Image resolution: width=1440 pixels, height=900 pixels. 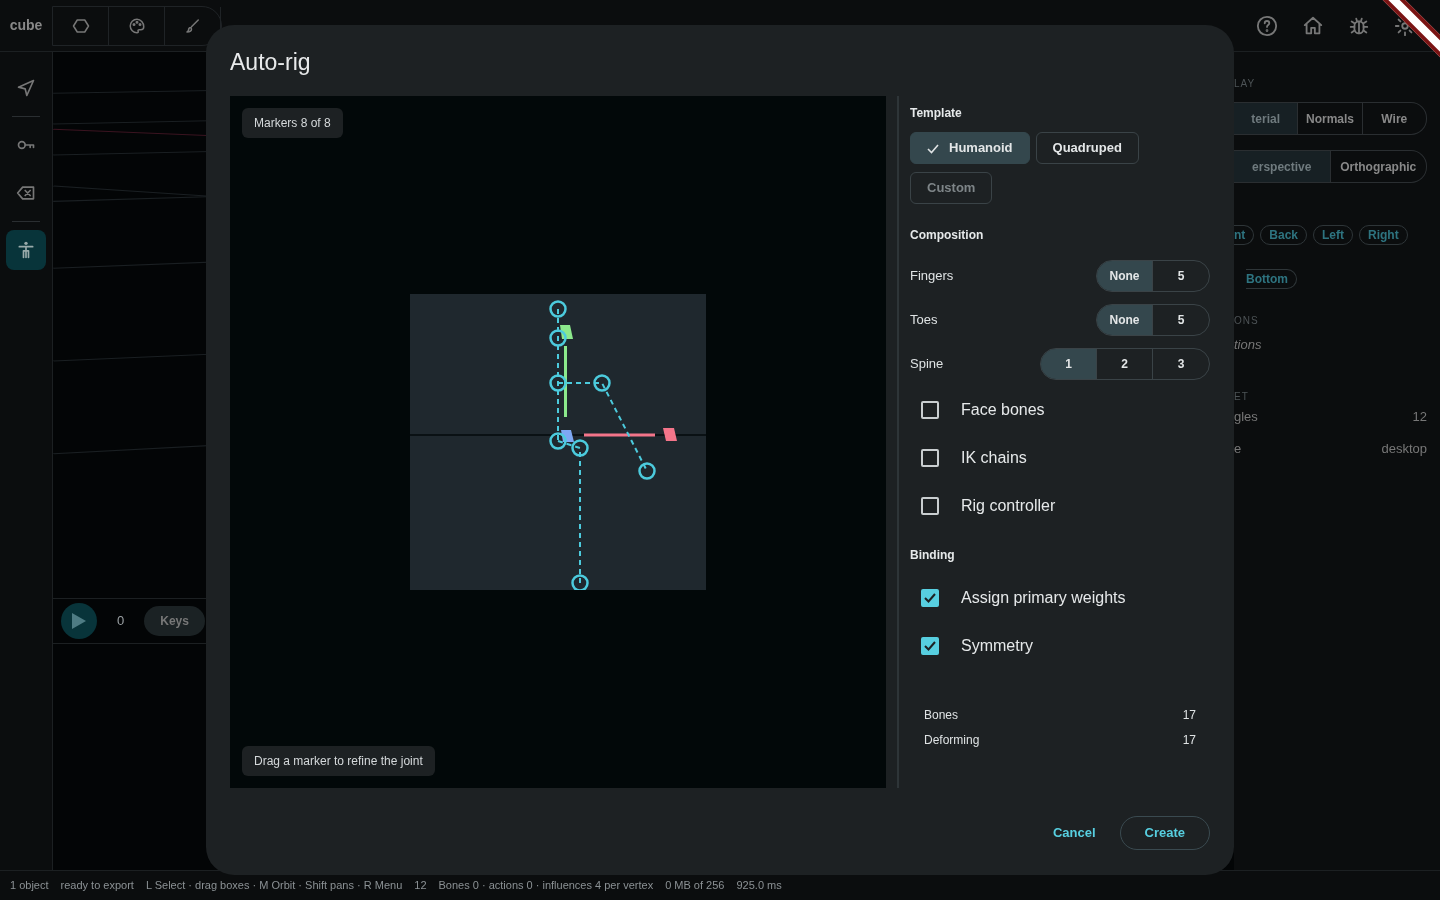 What do you see at coordinates (271, 62) in the screenshot?
I see `dialog-title: Auto-rig` at bounding box center [271, 62].